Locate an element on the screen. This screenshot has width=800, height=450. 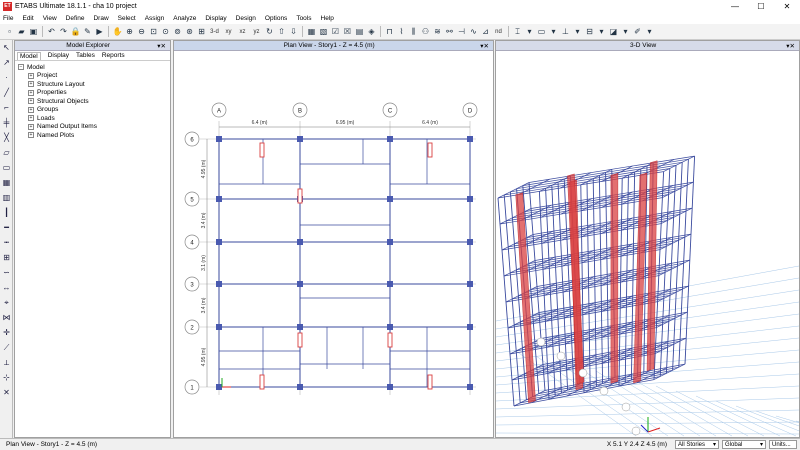
tree-node-project: + Project is located at coordinates (92, 76).